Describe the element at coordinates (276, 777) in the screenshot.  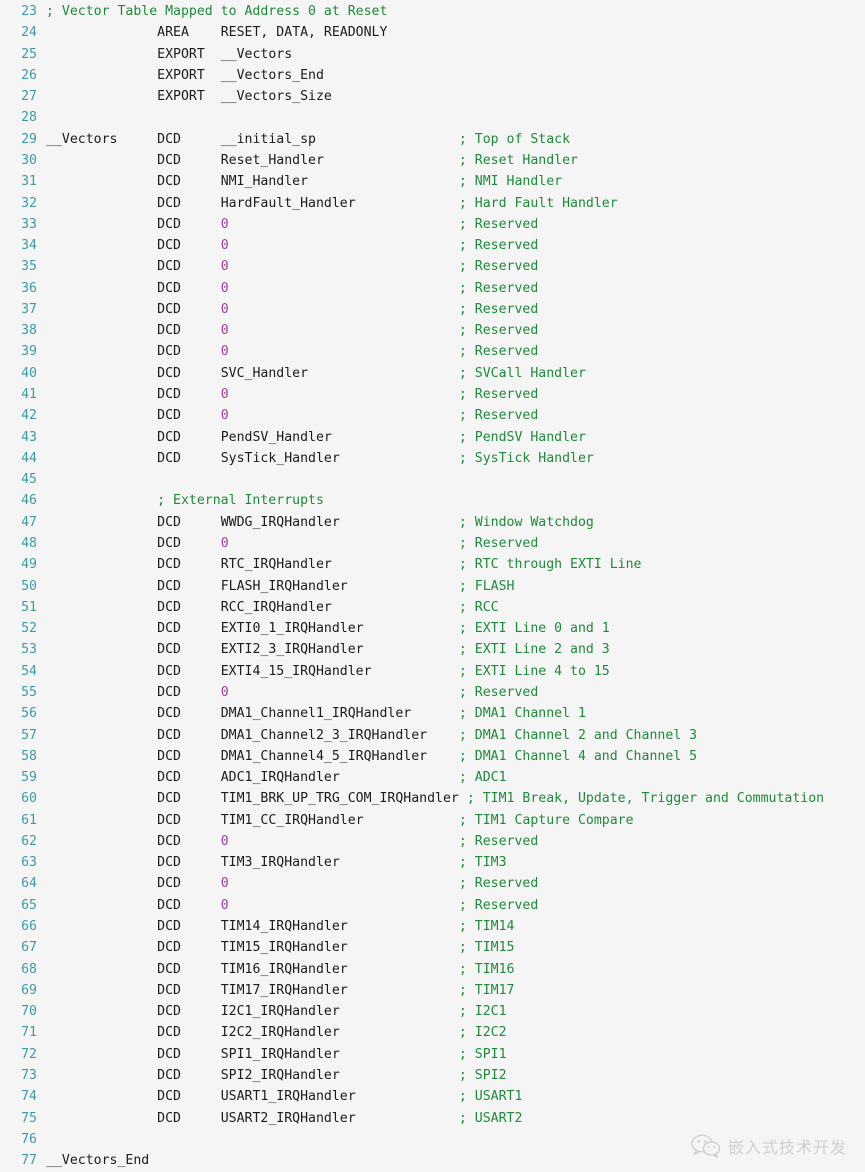
I see `code-text: DCD ADC1_IRQHandler ; ADC1` at that location.